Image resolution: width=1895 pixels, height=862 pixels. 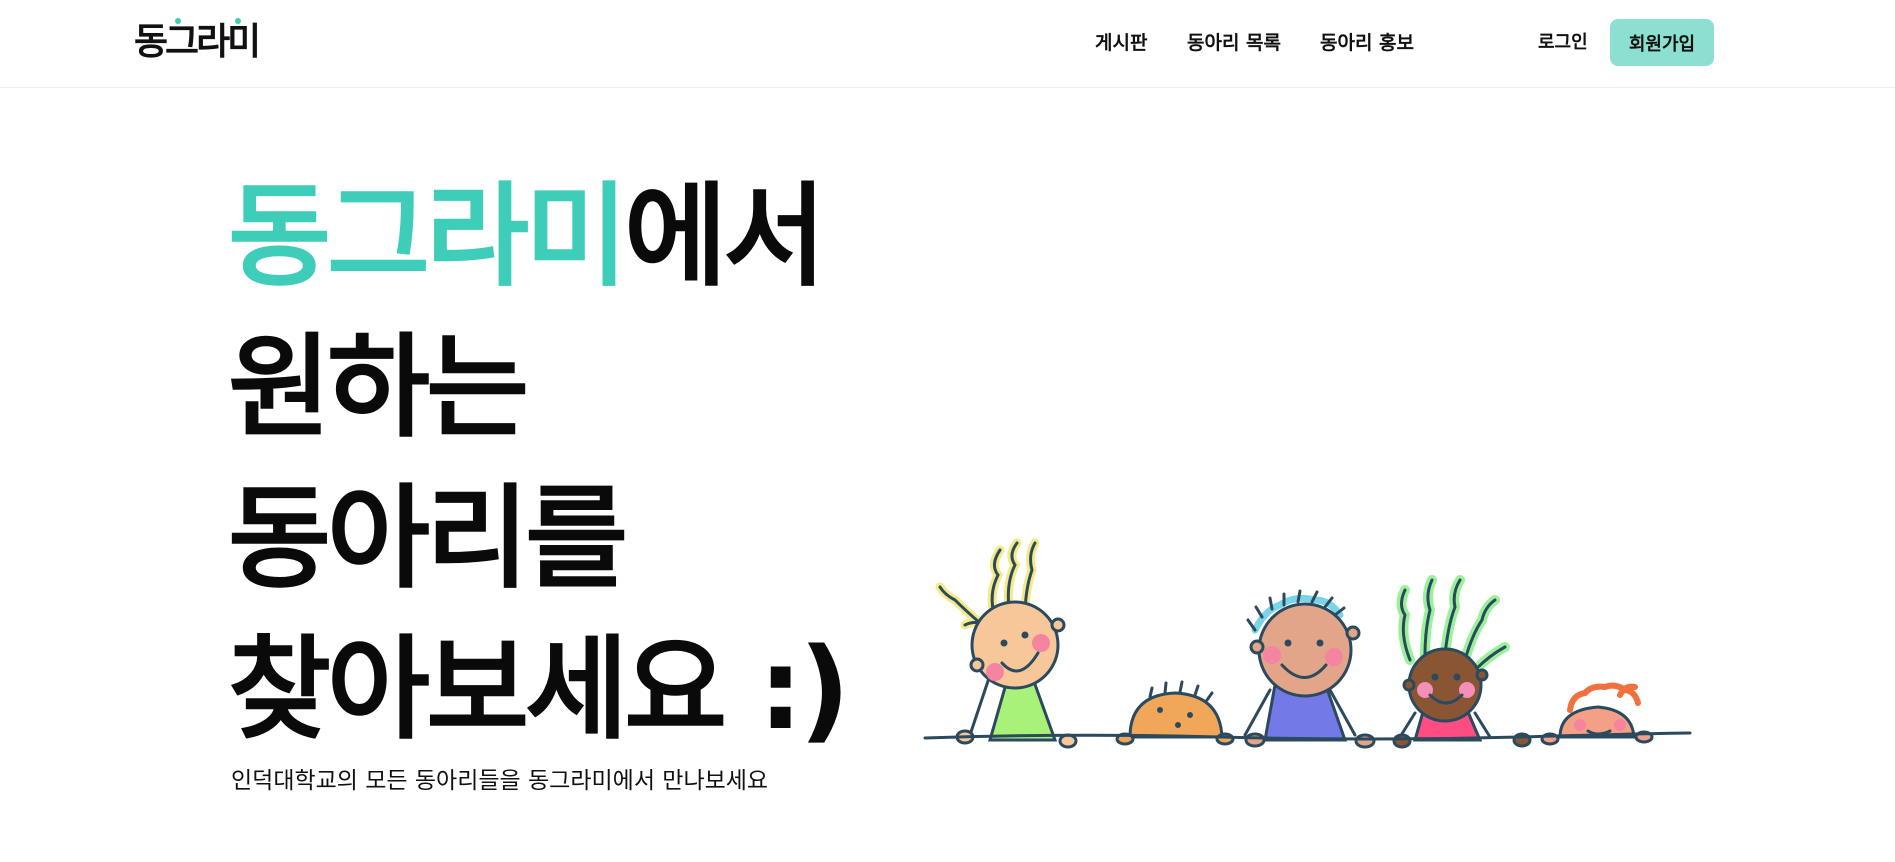 I want to click on logo-text: 동그라미, so click(x=197, y=41).